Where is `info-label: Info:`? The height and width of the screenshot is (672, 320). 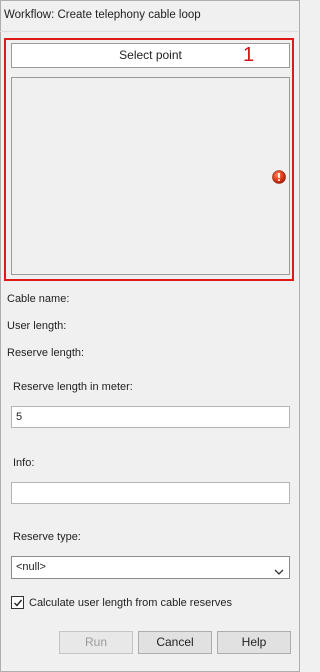
info-label: Info: is located at coordinates (24, 463).